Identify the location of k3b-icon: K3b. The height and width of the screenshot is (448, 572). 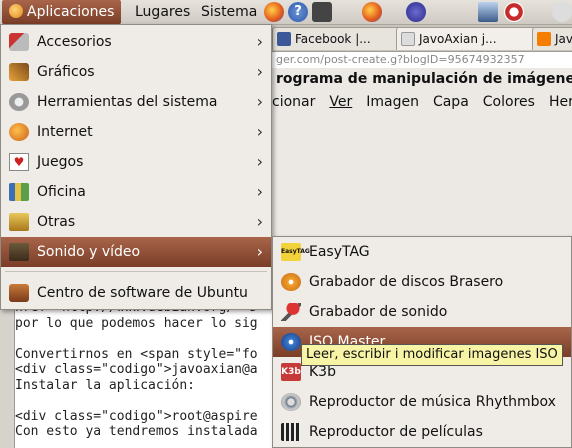
(291, 372).